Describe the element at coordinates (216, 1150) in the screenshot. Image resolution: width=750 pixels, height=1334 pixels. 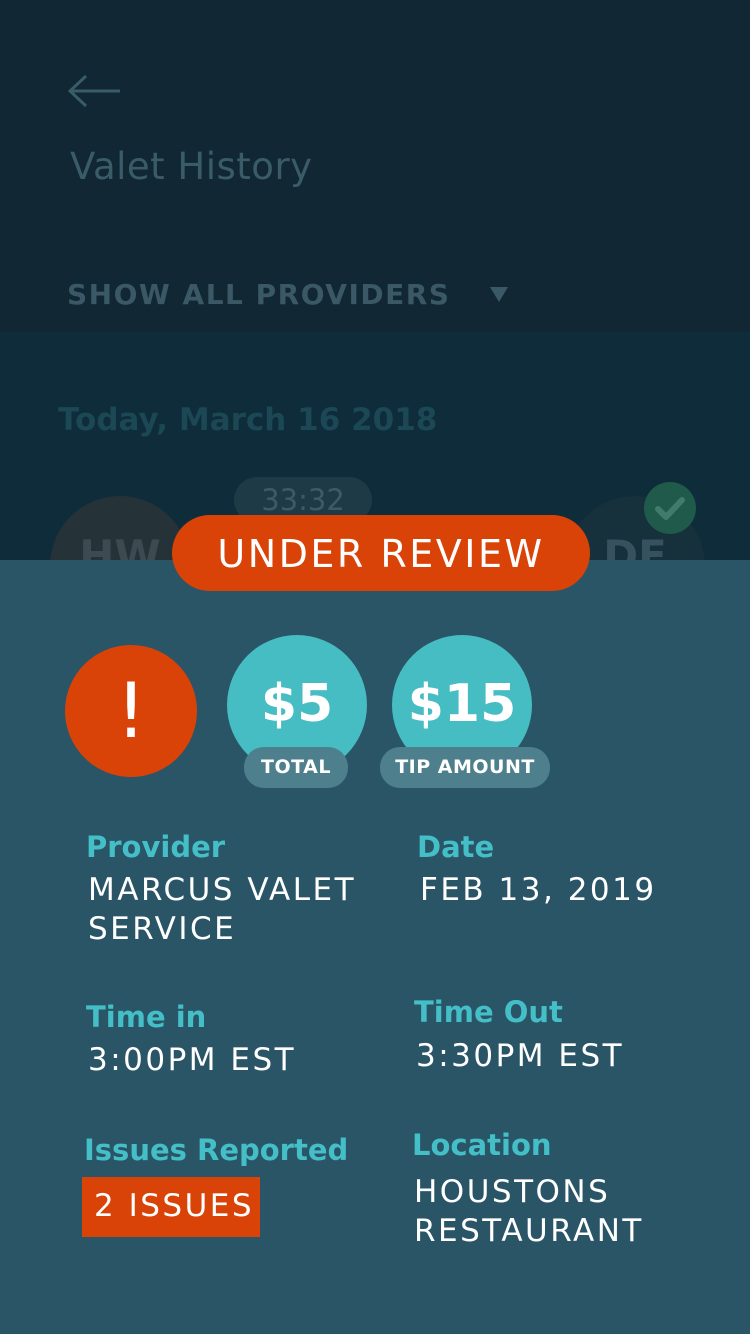
I see `issues-label: Issues Reported` at that location.